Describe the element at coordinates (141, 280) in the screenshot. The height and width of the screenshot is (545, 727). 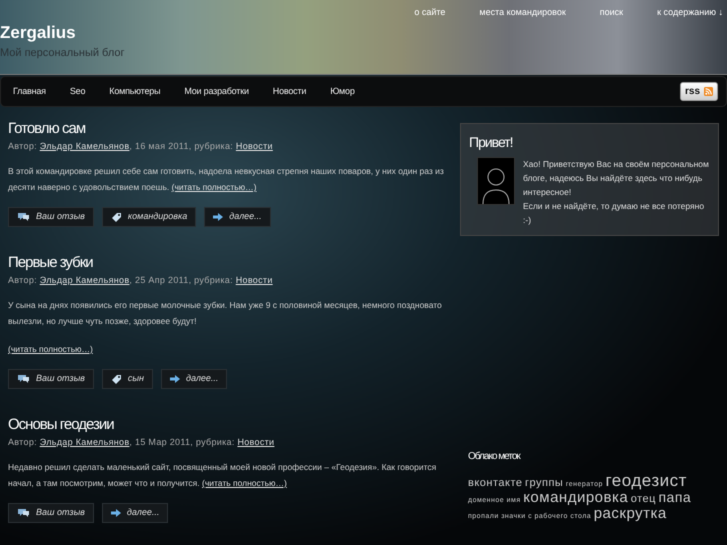
I see `post-meta: Автор: Эльдар Камельянов, 25 Апр 2011, рубрика: Новости` at that location.